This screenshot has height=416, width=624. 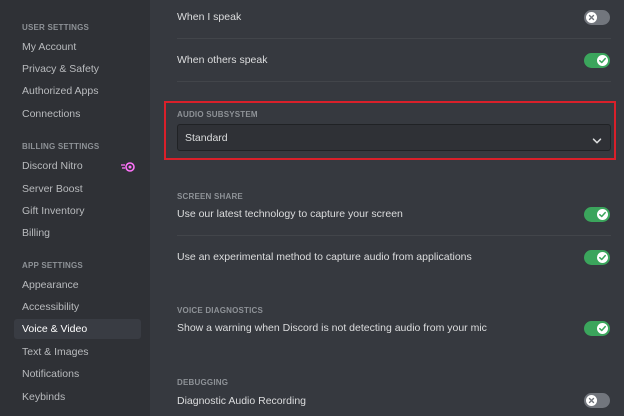 I want to click on user-settings-header: USER SETTINGS, so click(x=56, y=27).